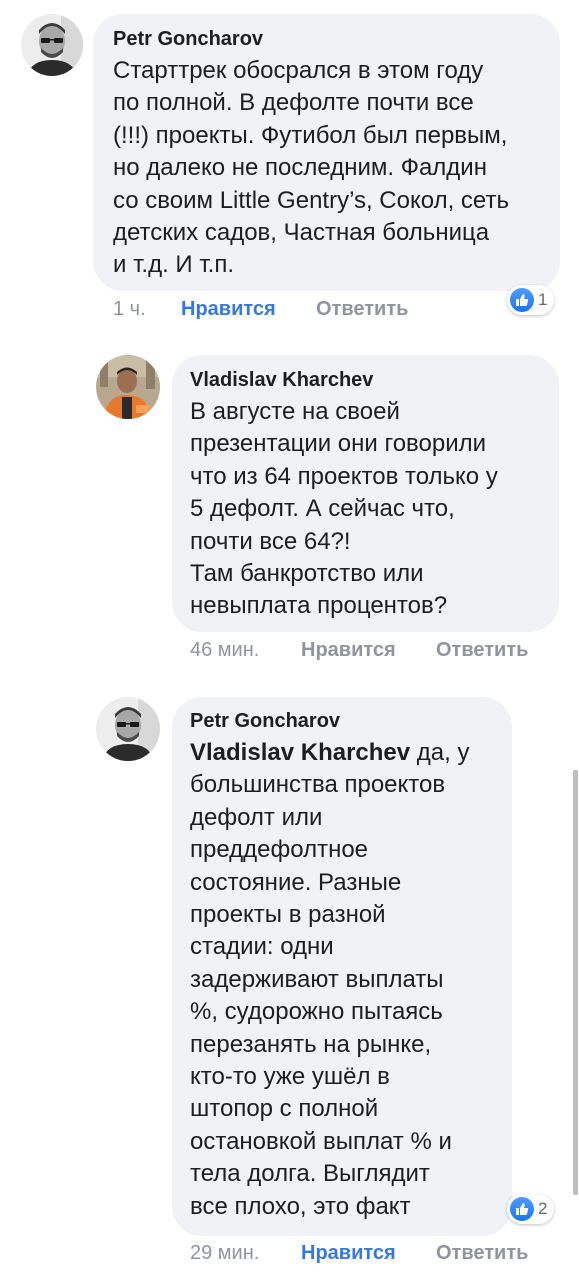 This screenshot has width=579, height=1280. What do you see at coordinates (245, 650) in the screenshot?
I see `comment-timestamp: 46 мин.` at bounding box center [245, 650].